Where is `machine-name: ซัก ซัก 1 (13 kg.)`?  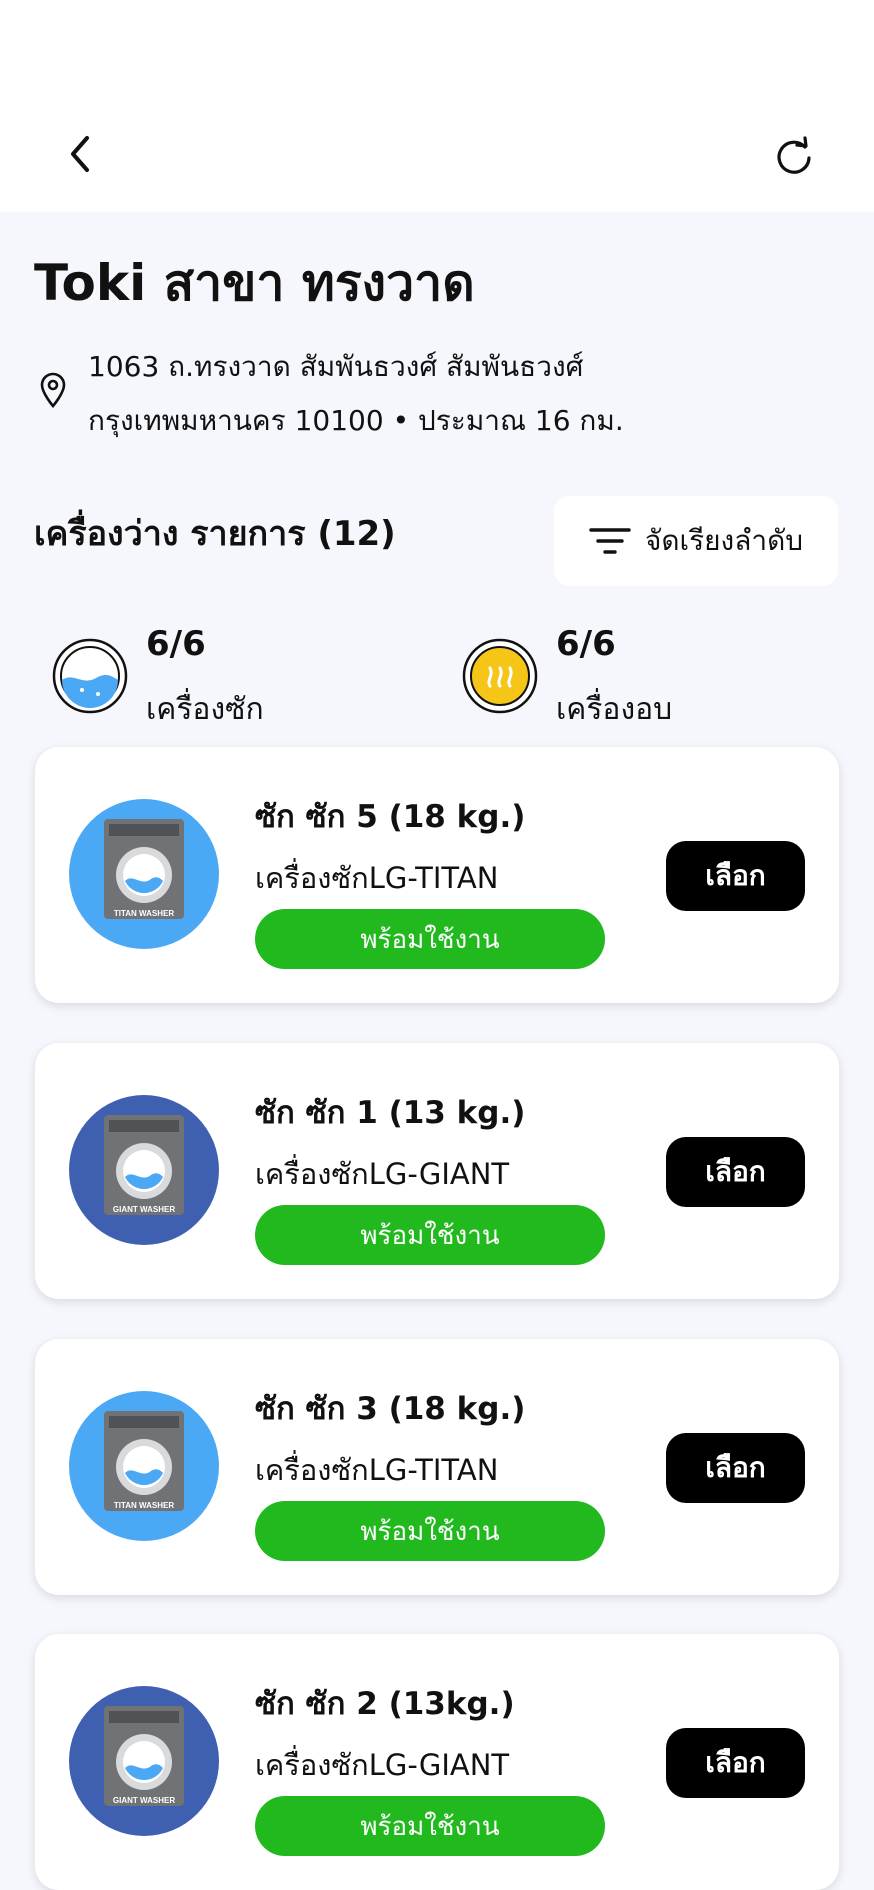 machine-name: ซัก ซัก 1 (13 kg.) is located at coordinates (390, 1113).